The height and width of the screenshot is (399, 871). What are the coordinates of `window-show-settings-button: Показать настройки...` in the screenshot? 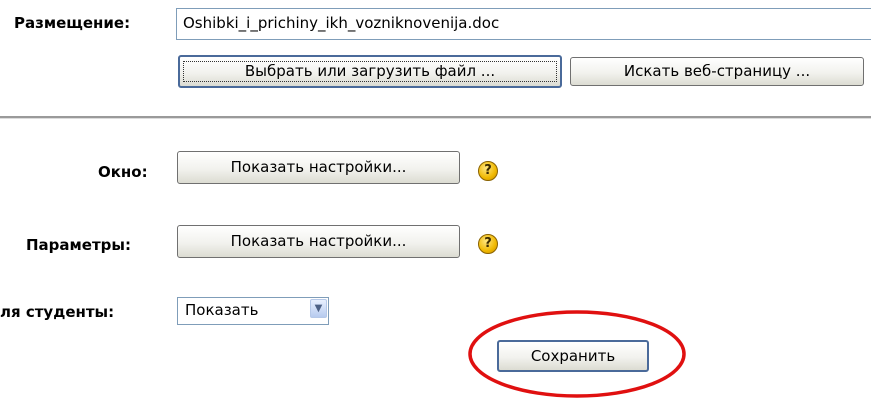 It's located at (318, 167).